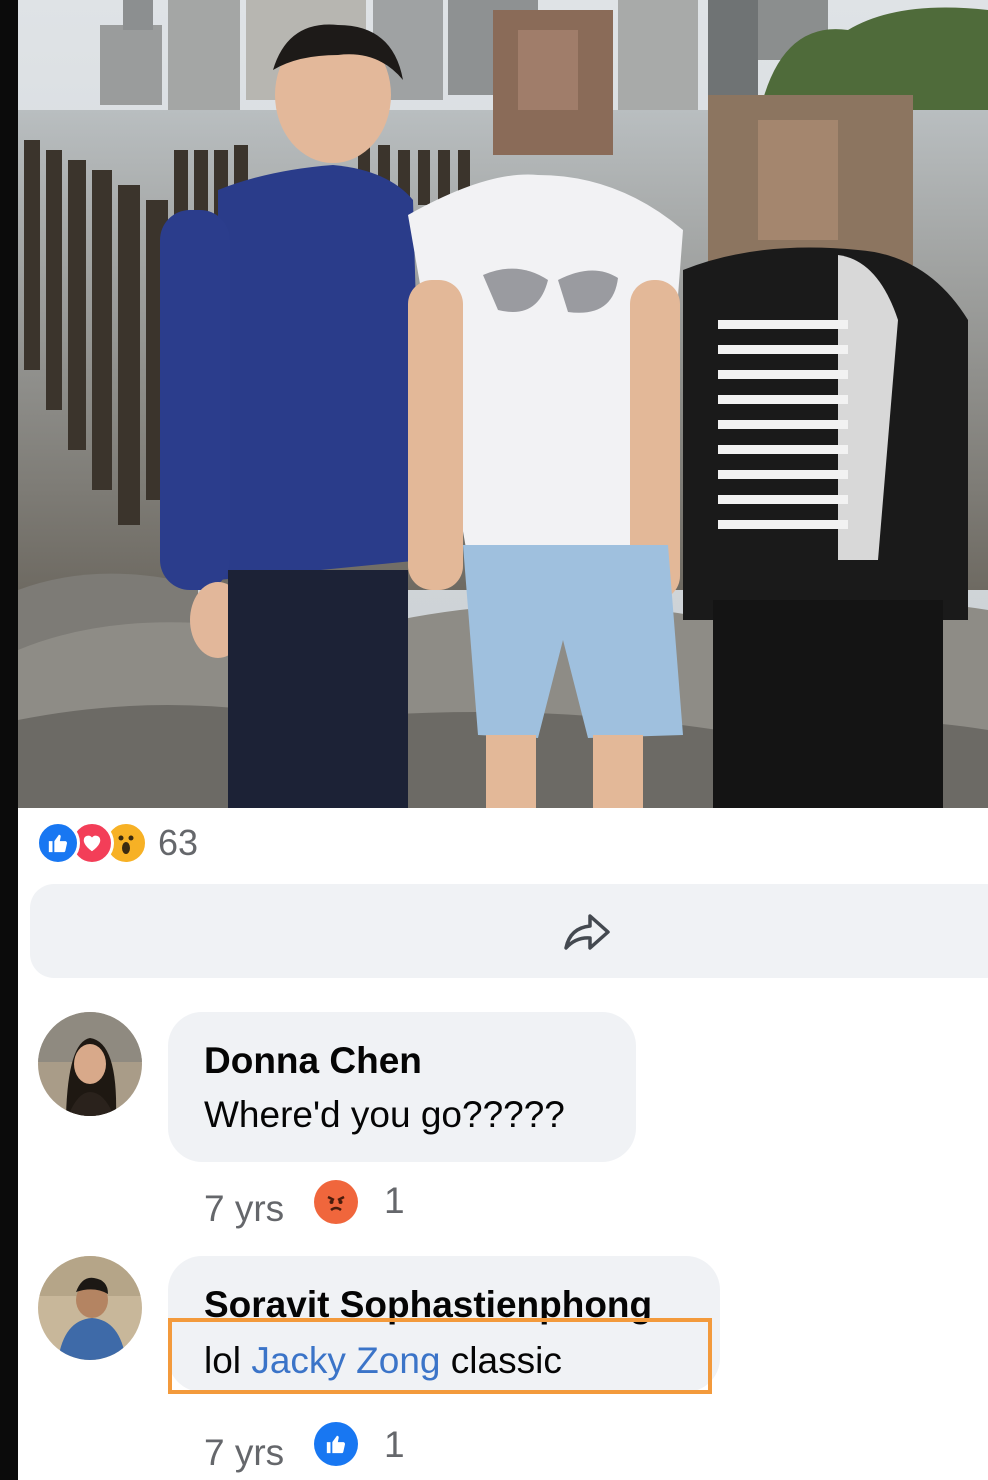 The image size is (988, 1480). I want to click on comment-text: Where'd you go?????, so click(384, 1114).